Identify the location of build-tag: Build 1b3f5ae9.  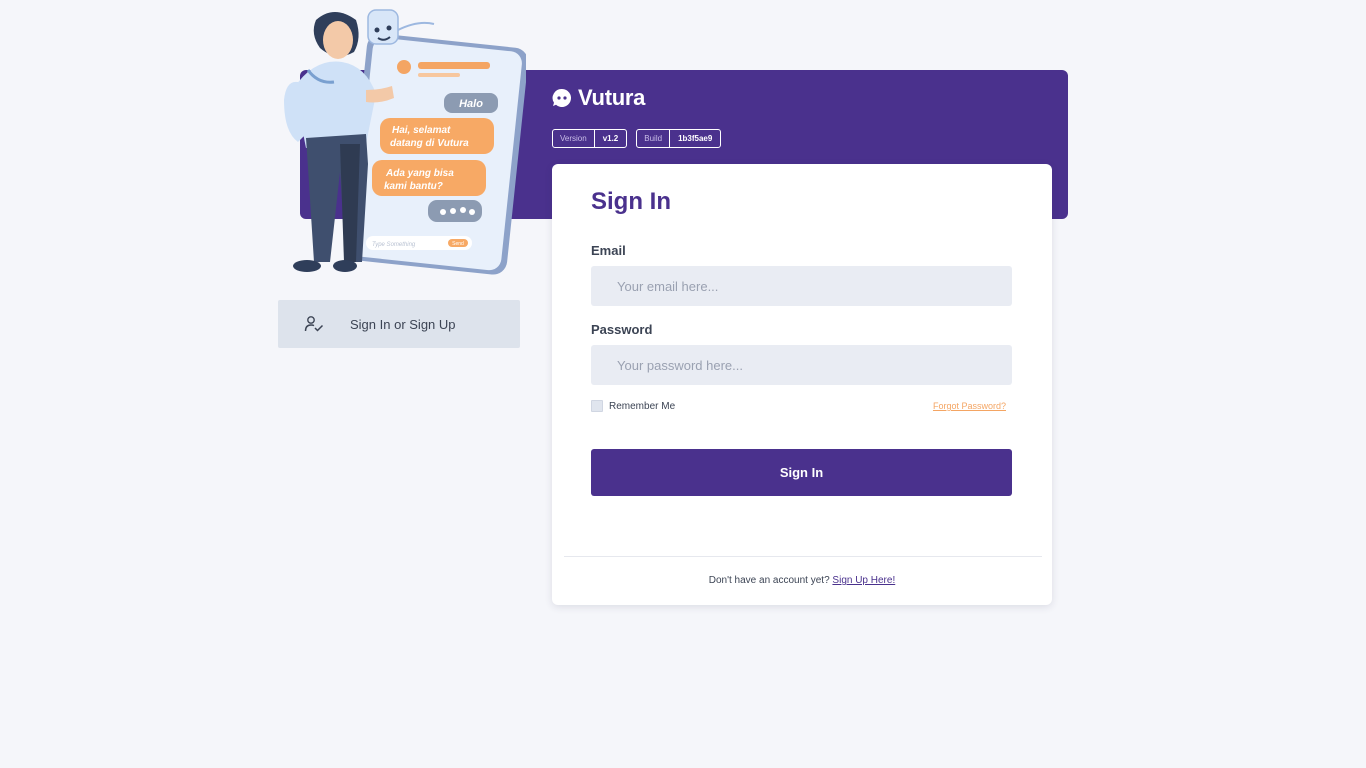
(679, 138).